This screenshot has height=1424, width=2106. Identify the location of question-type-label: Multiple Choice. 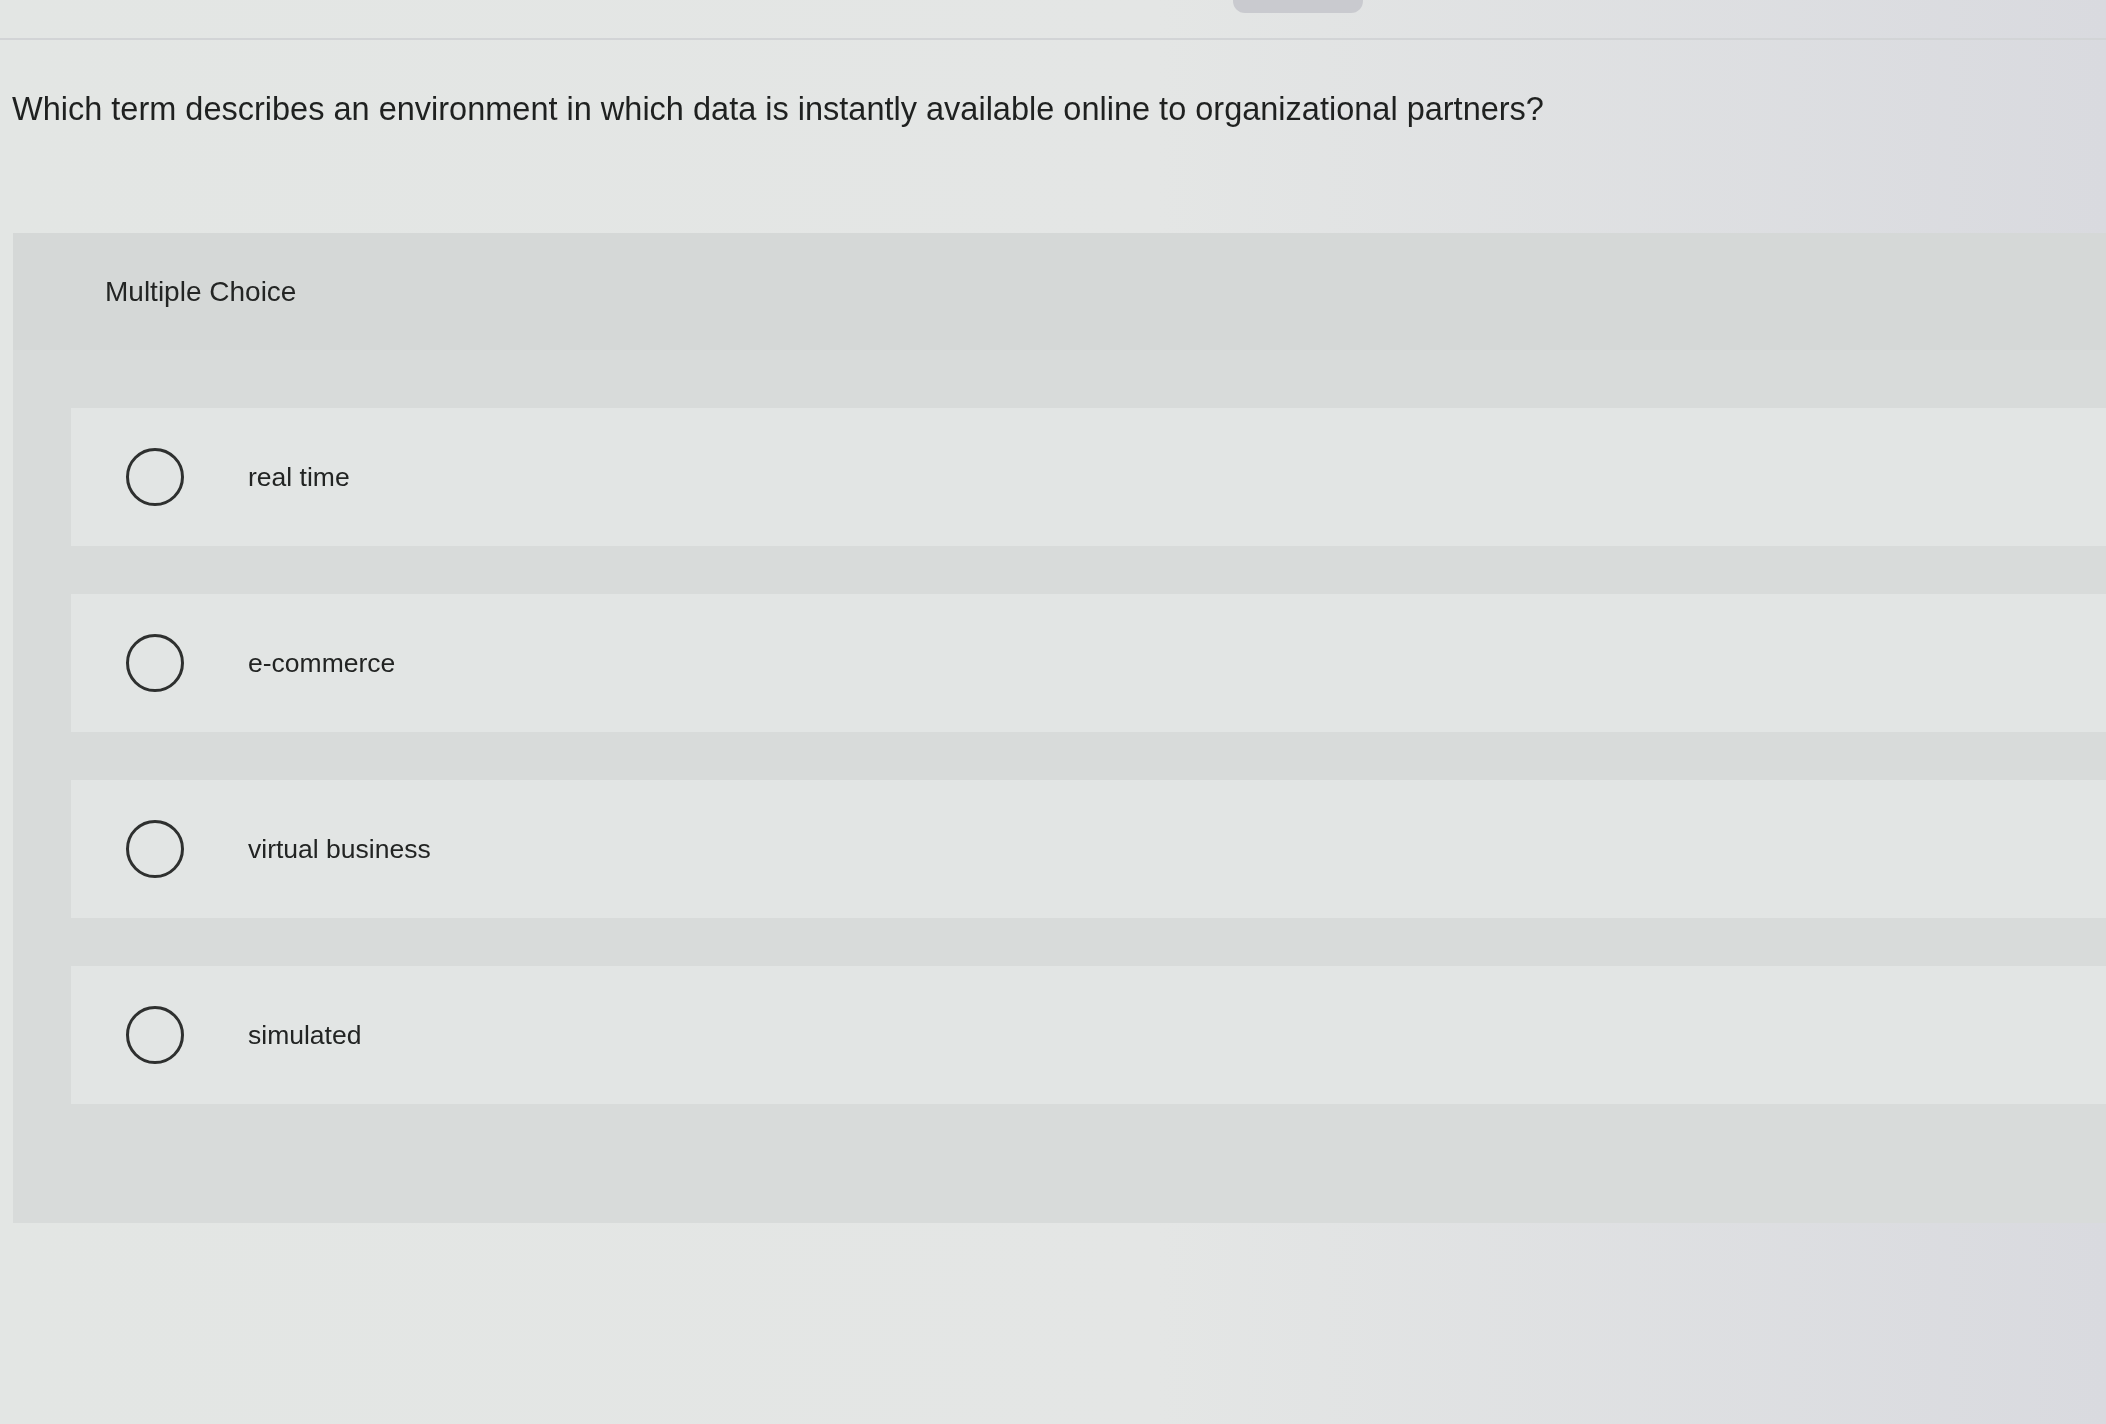
(201, 291).